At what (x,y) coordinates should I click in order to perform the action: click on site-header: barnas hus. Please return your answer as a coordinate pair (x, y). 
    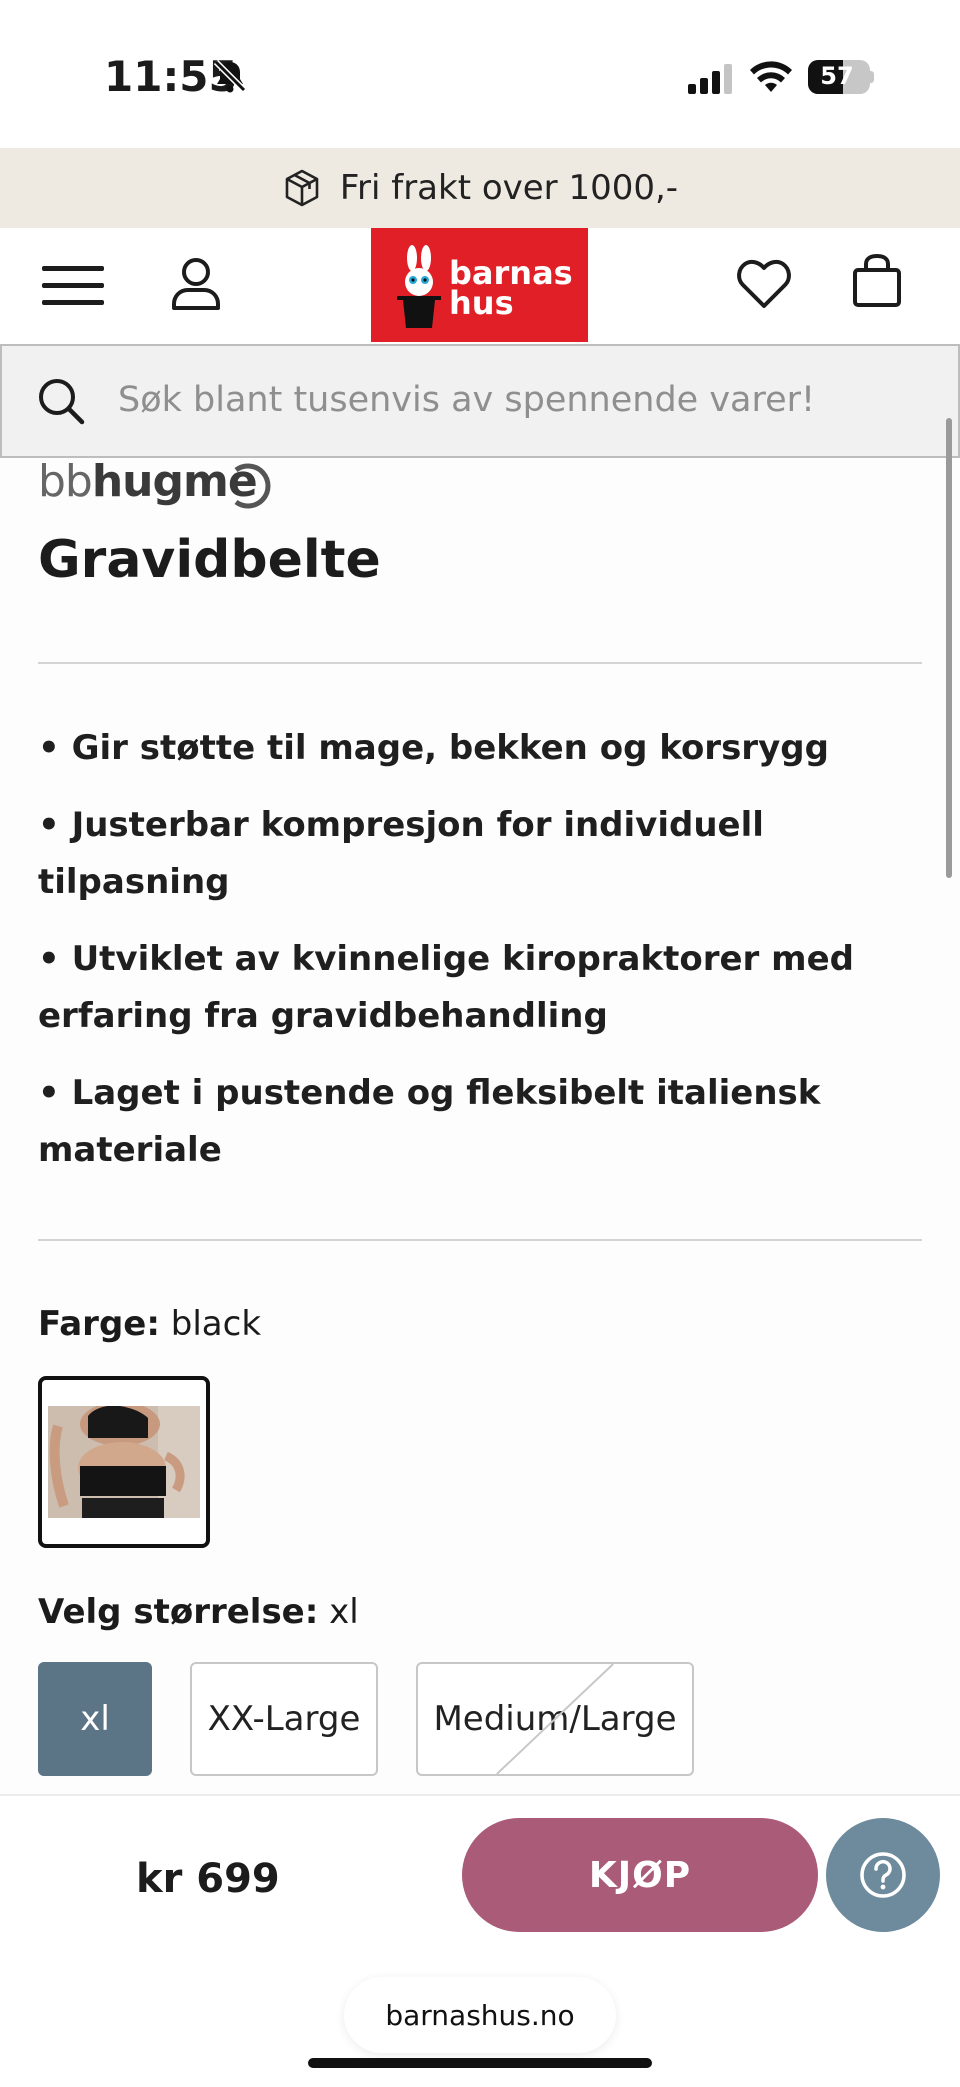
    Looking at the image, I should click on (480, 286).